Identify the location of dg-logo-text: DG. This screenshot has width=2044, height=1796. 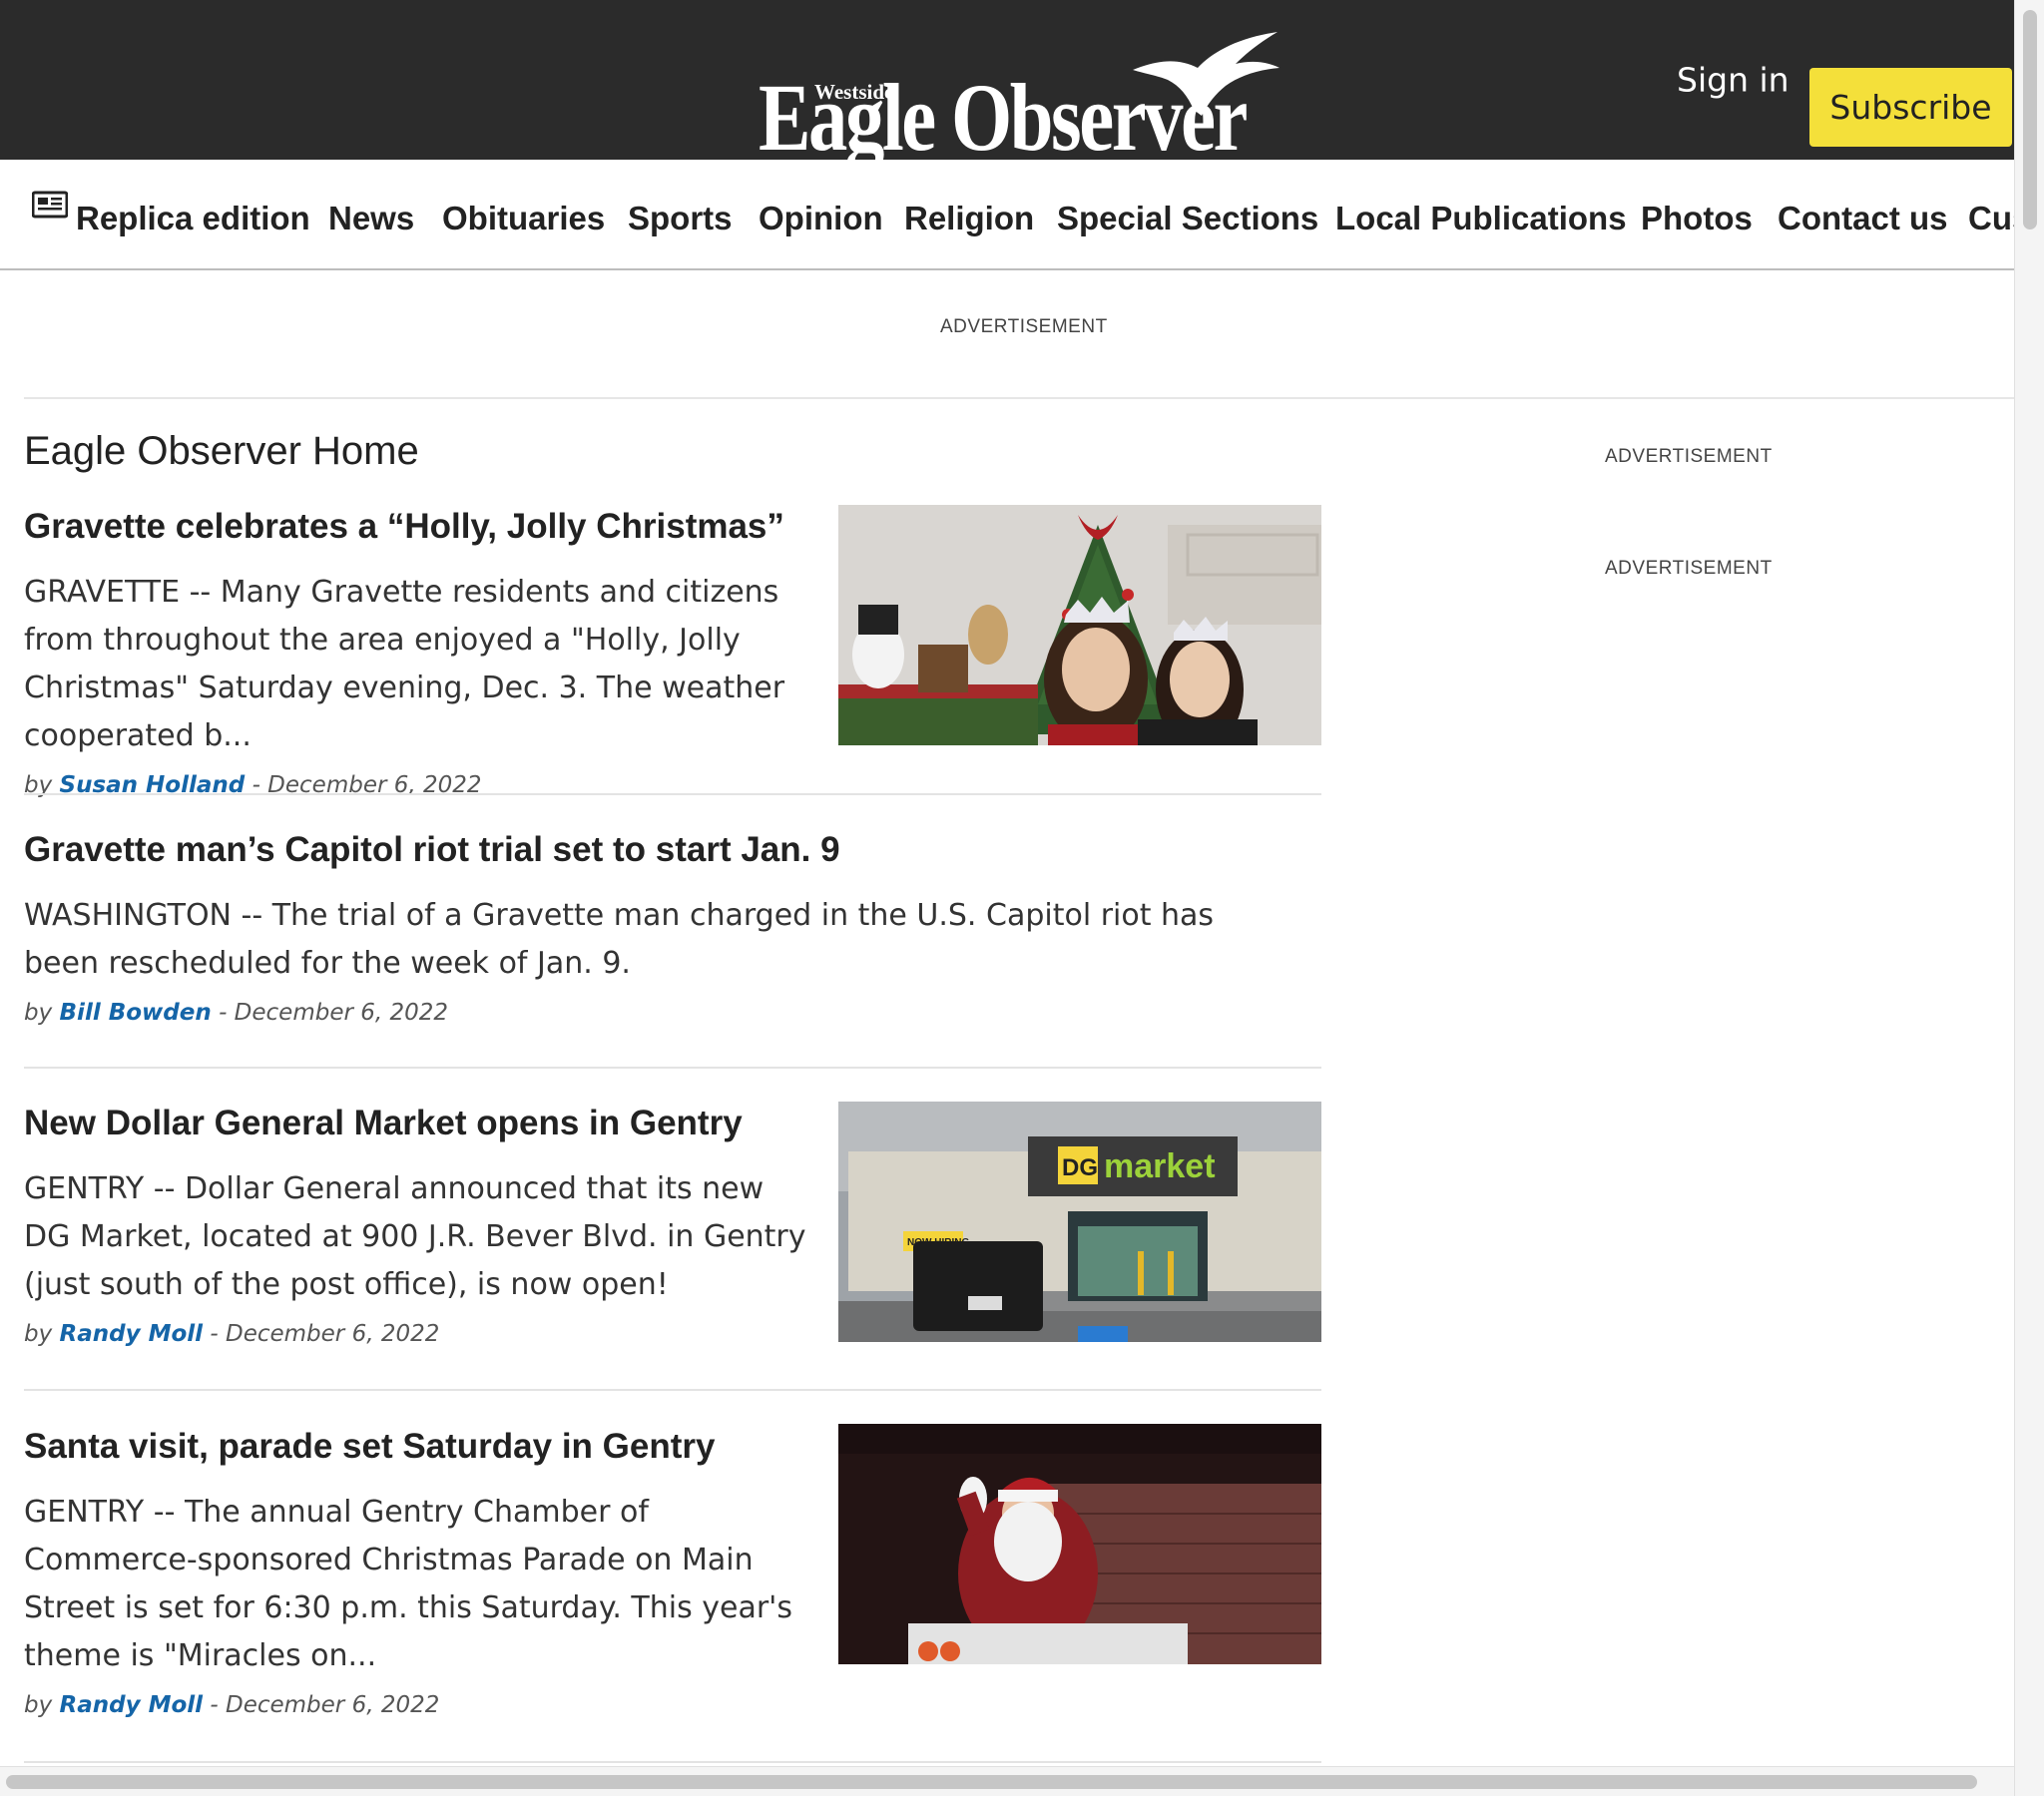
(1080, 1167).